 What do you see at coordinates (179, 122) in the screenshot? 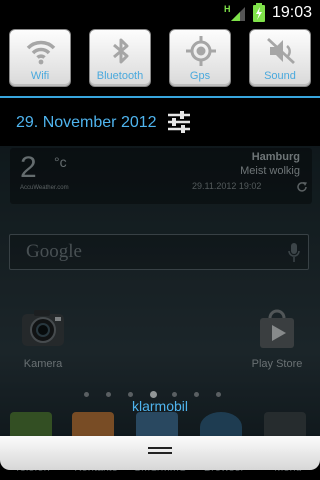
I see `settings-sliders-icon` at bounding box center [179, 122].